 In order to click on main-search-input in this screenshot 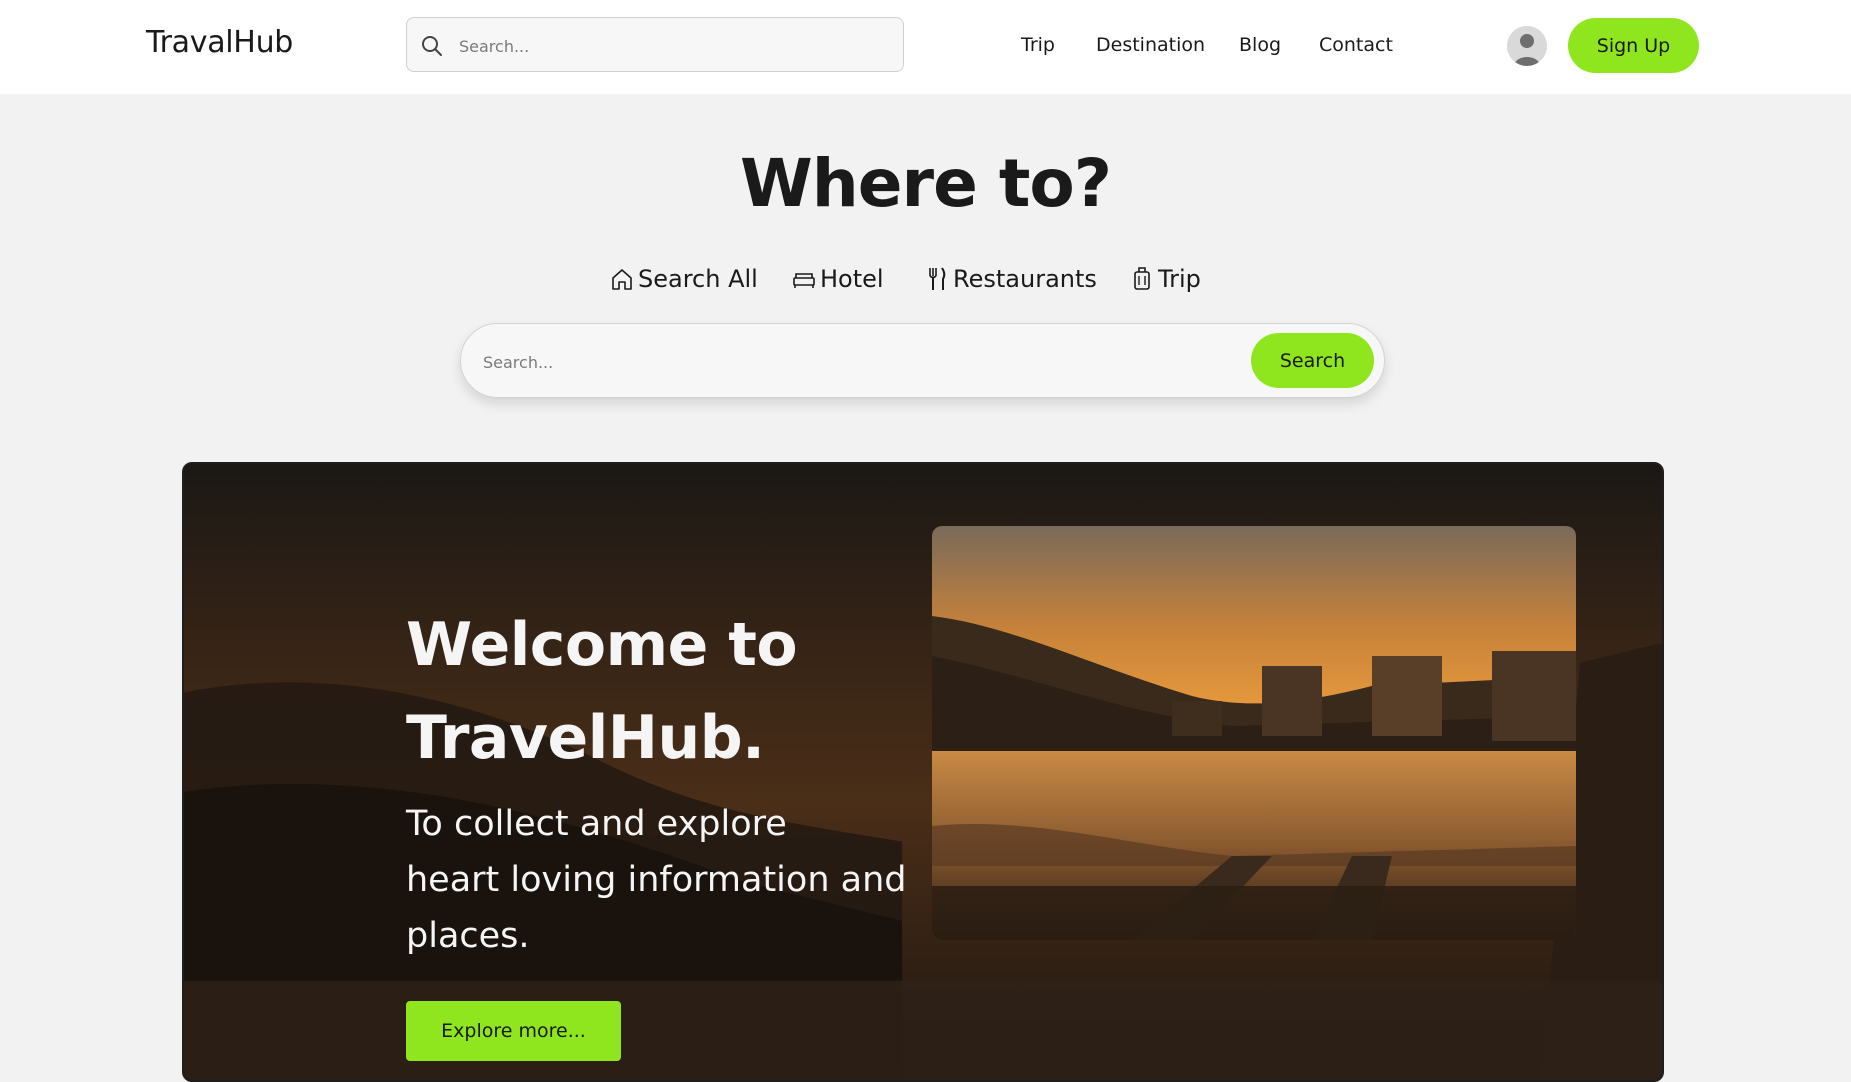, I will do `click(833, 362)`.